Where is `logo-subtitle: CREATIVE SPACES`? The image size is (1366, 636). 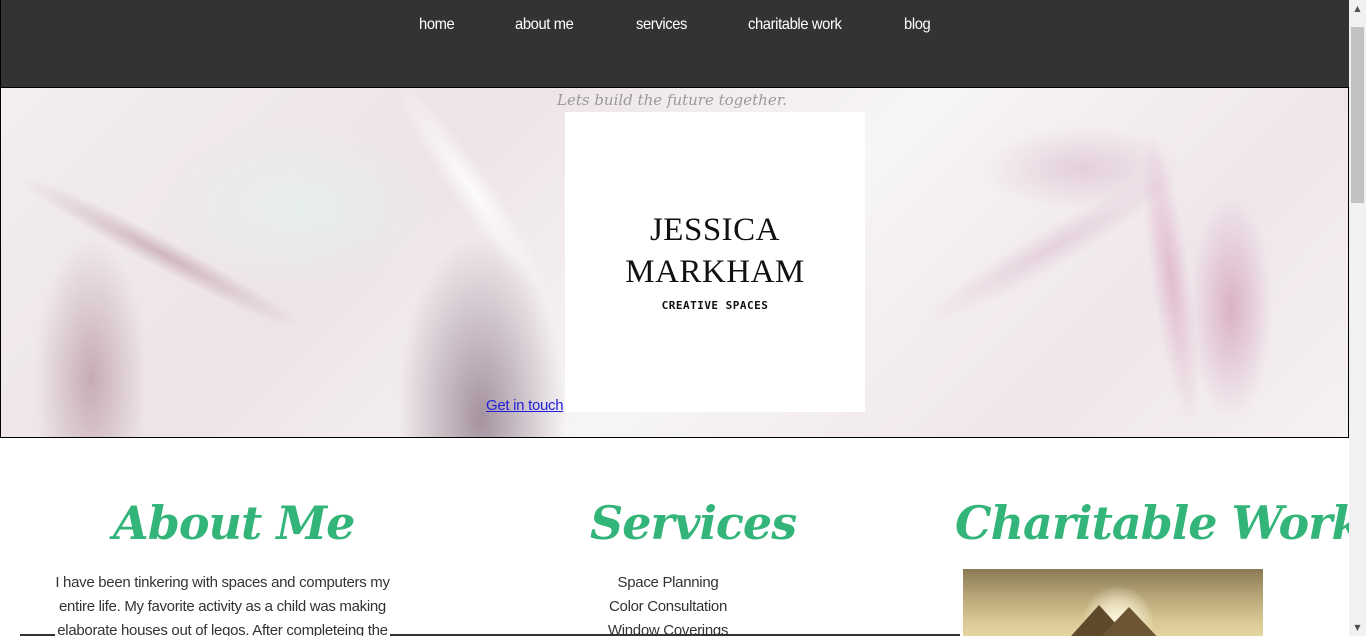 logo-subtitle: CREATIVE SPACES is located at coordinates (715, 305).